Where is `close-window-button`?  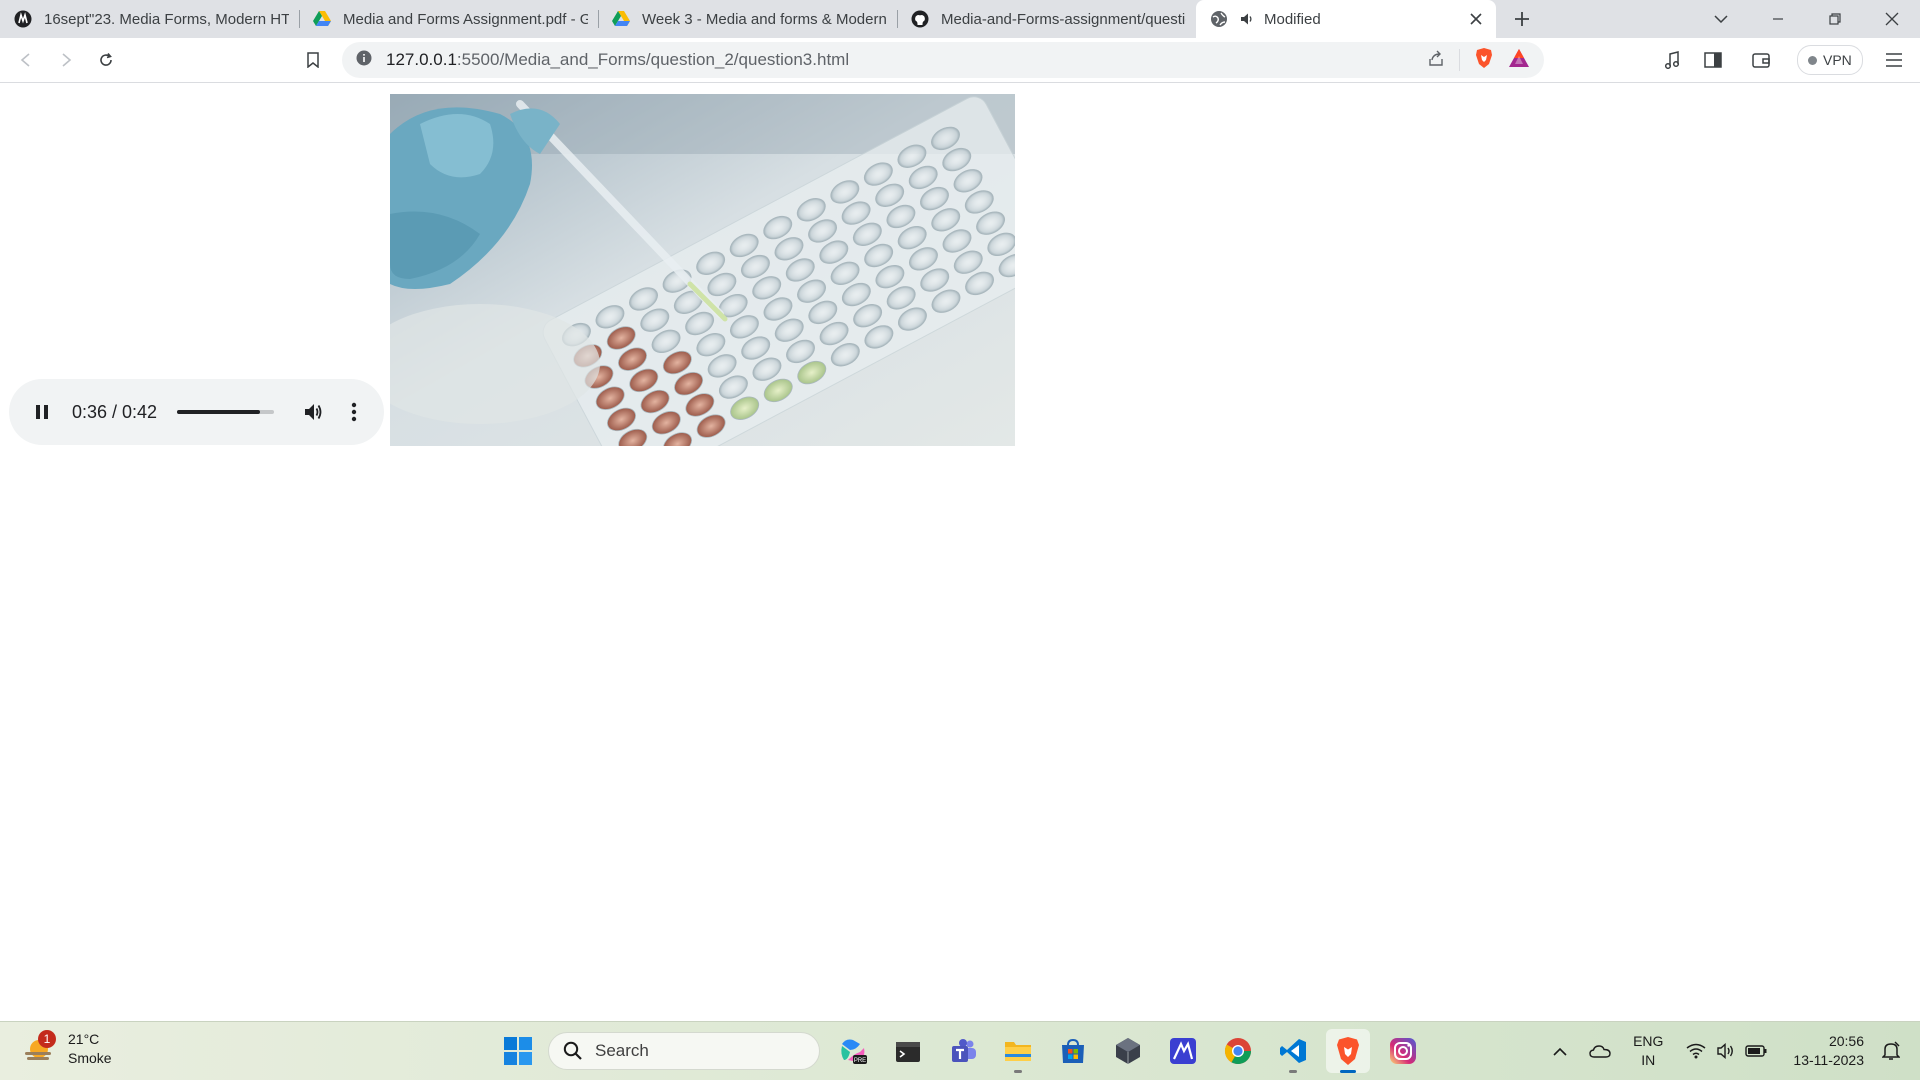 close-window-button is located at coordinates (1891, 19).